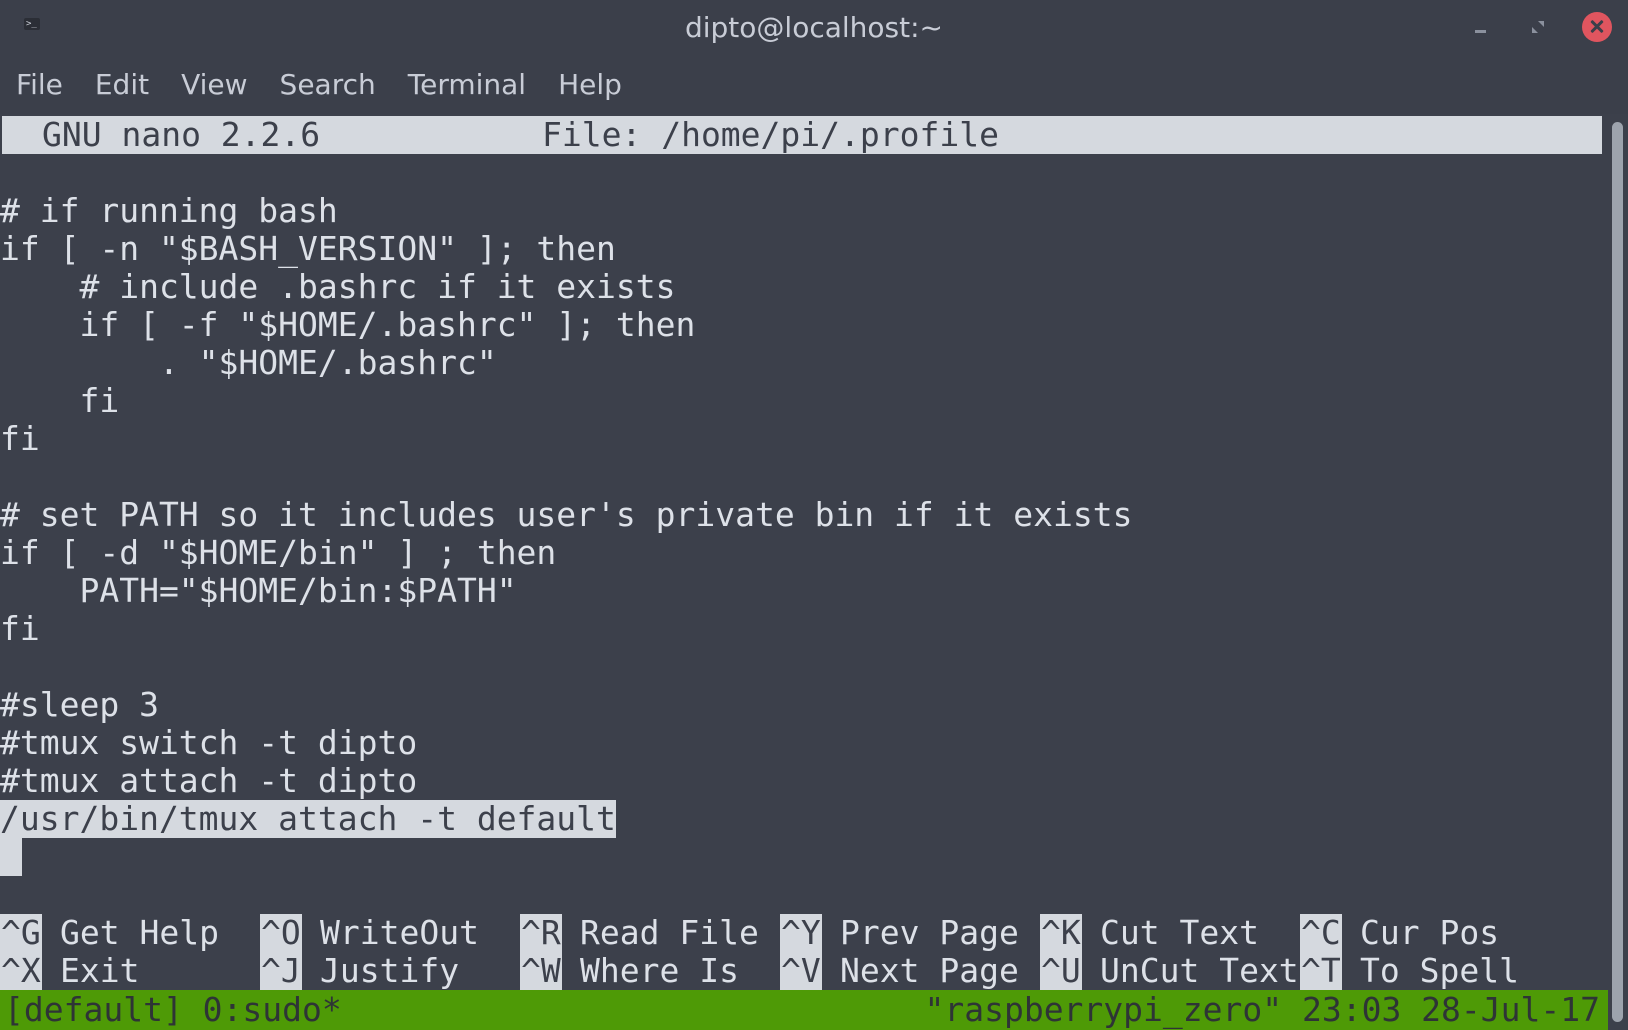 Image resolution: width=1628 pixels, height=1030 pixels. What do you see at coordinates (308, 248) in the screenshot?
I see `file-line: if [ -n "$BASH_VERSION" ]; then` at bounding box center [308, 248].